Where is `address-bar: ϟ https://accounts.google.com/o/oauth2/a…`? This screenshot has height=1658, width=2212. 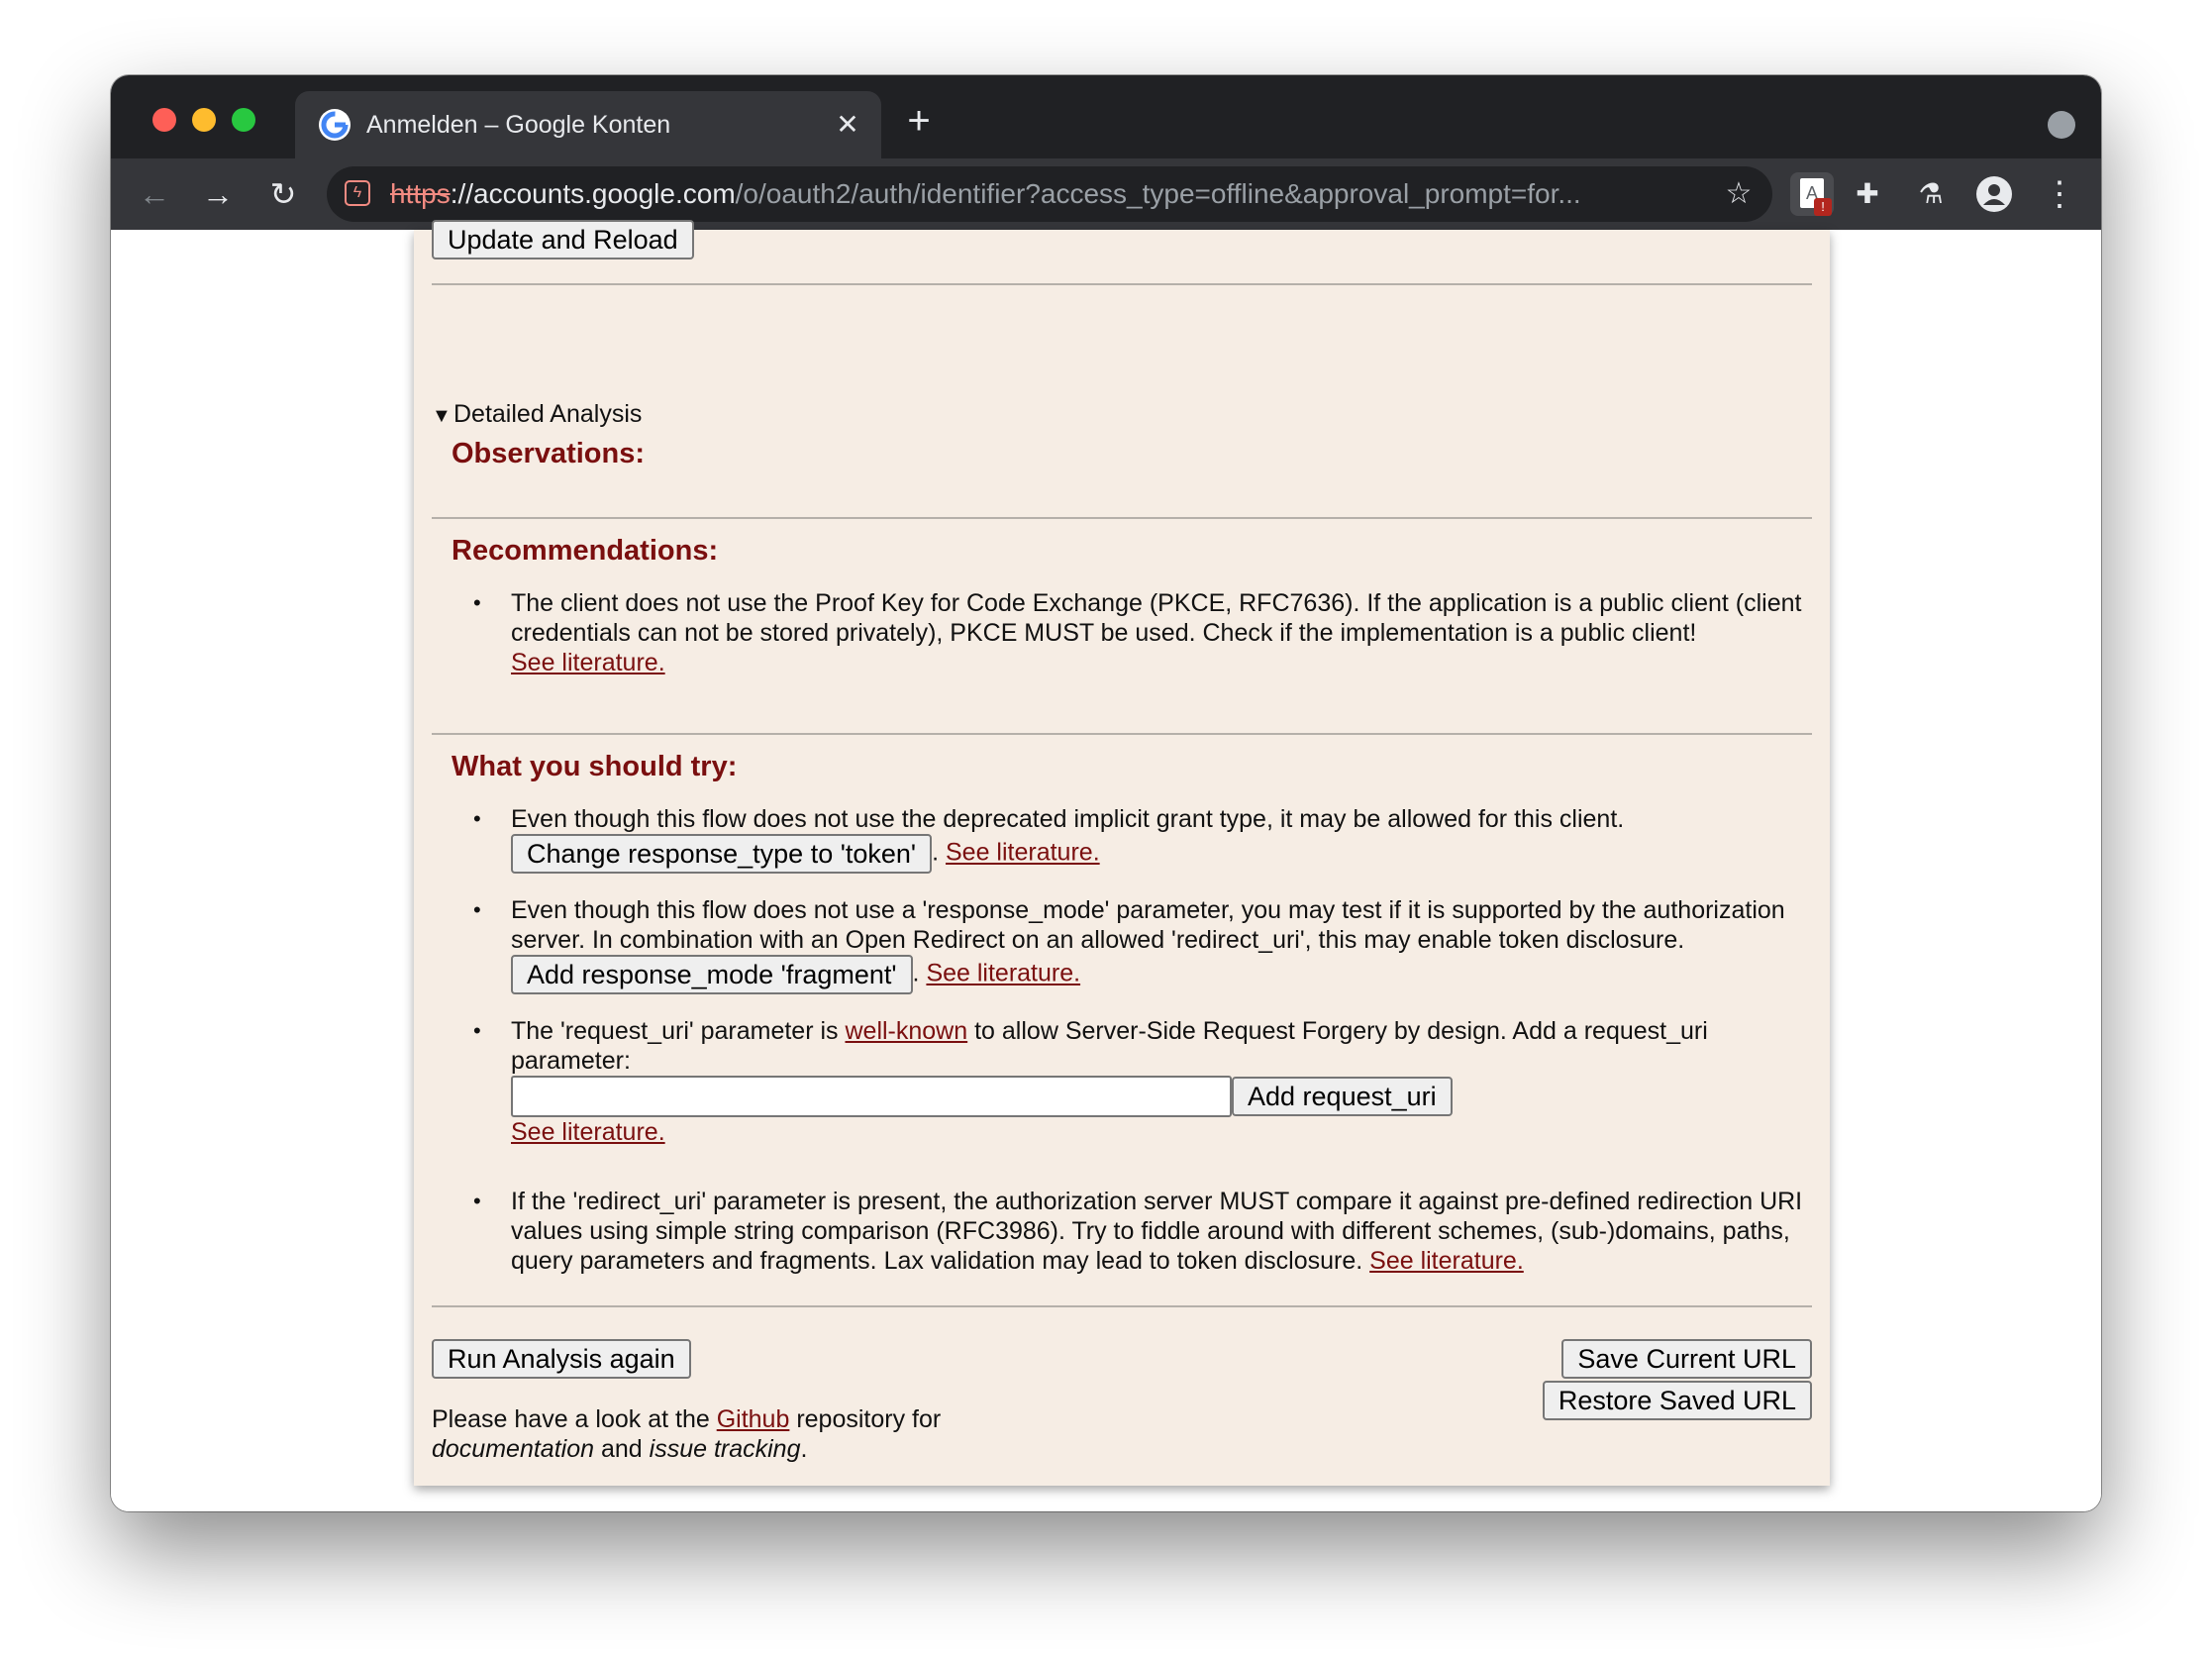
address-bar: ϟ https://accounts.google.com/o/oauth2/a… is located at coordinates (1049, 194).